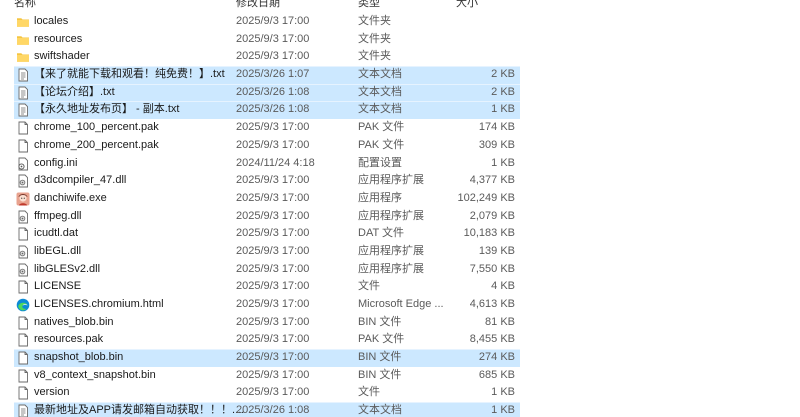  I want to click on file-name: danchiwife.exe, so click(70, 197).